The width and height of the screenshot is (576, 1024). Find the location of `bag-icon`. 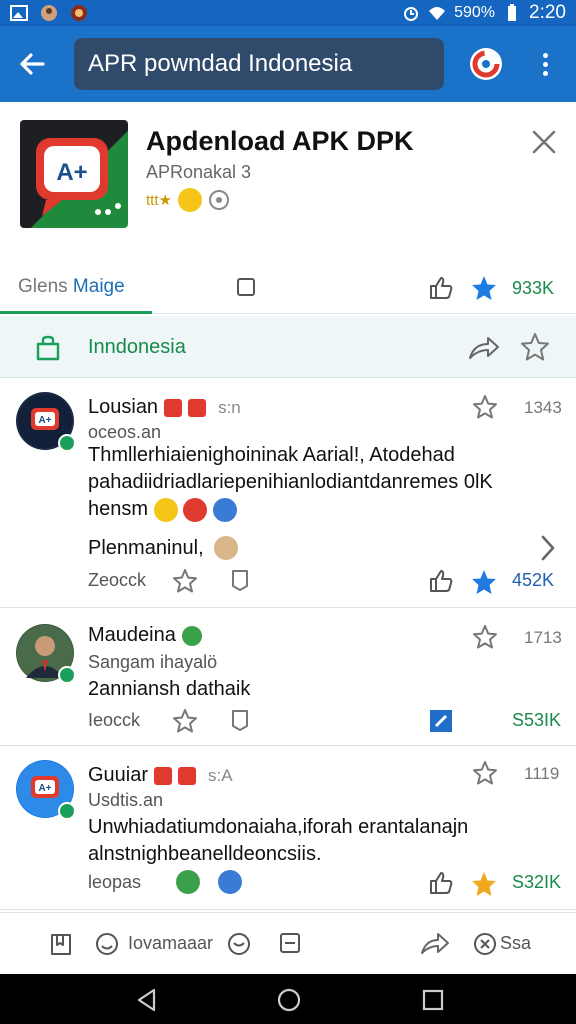

bag-icon is located at coordinates (48, 348).